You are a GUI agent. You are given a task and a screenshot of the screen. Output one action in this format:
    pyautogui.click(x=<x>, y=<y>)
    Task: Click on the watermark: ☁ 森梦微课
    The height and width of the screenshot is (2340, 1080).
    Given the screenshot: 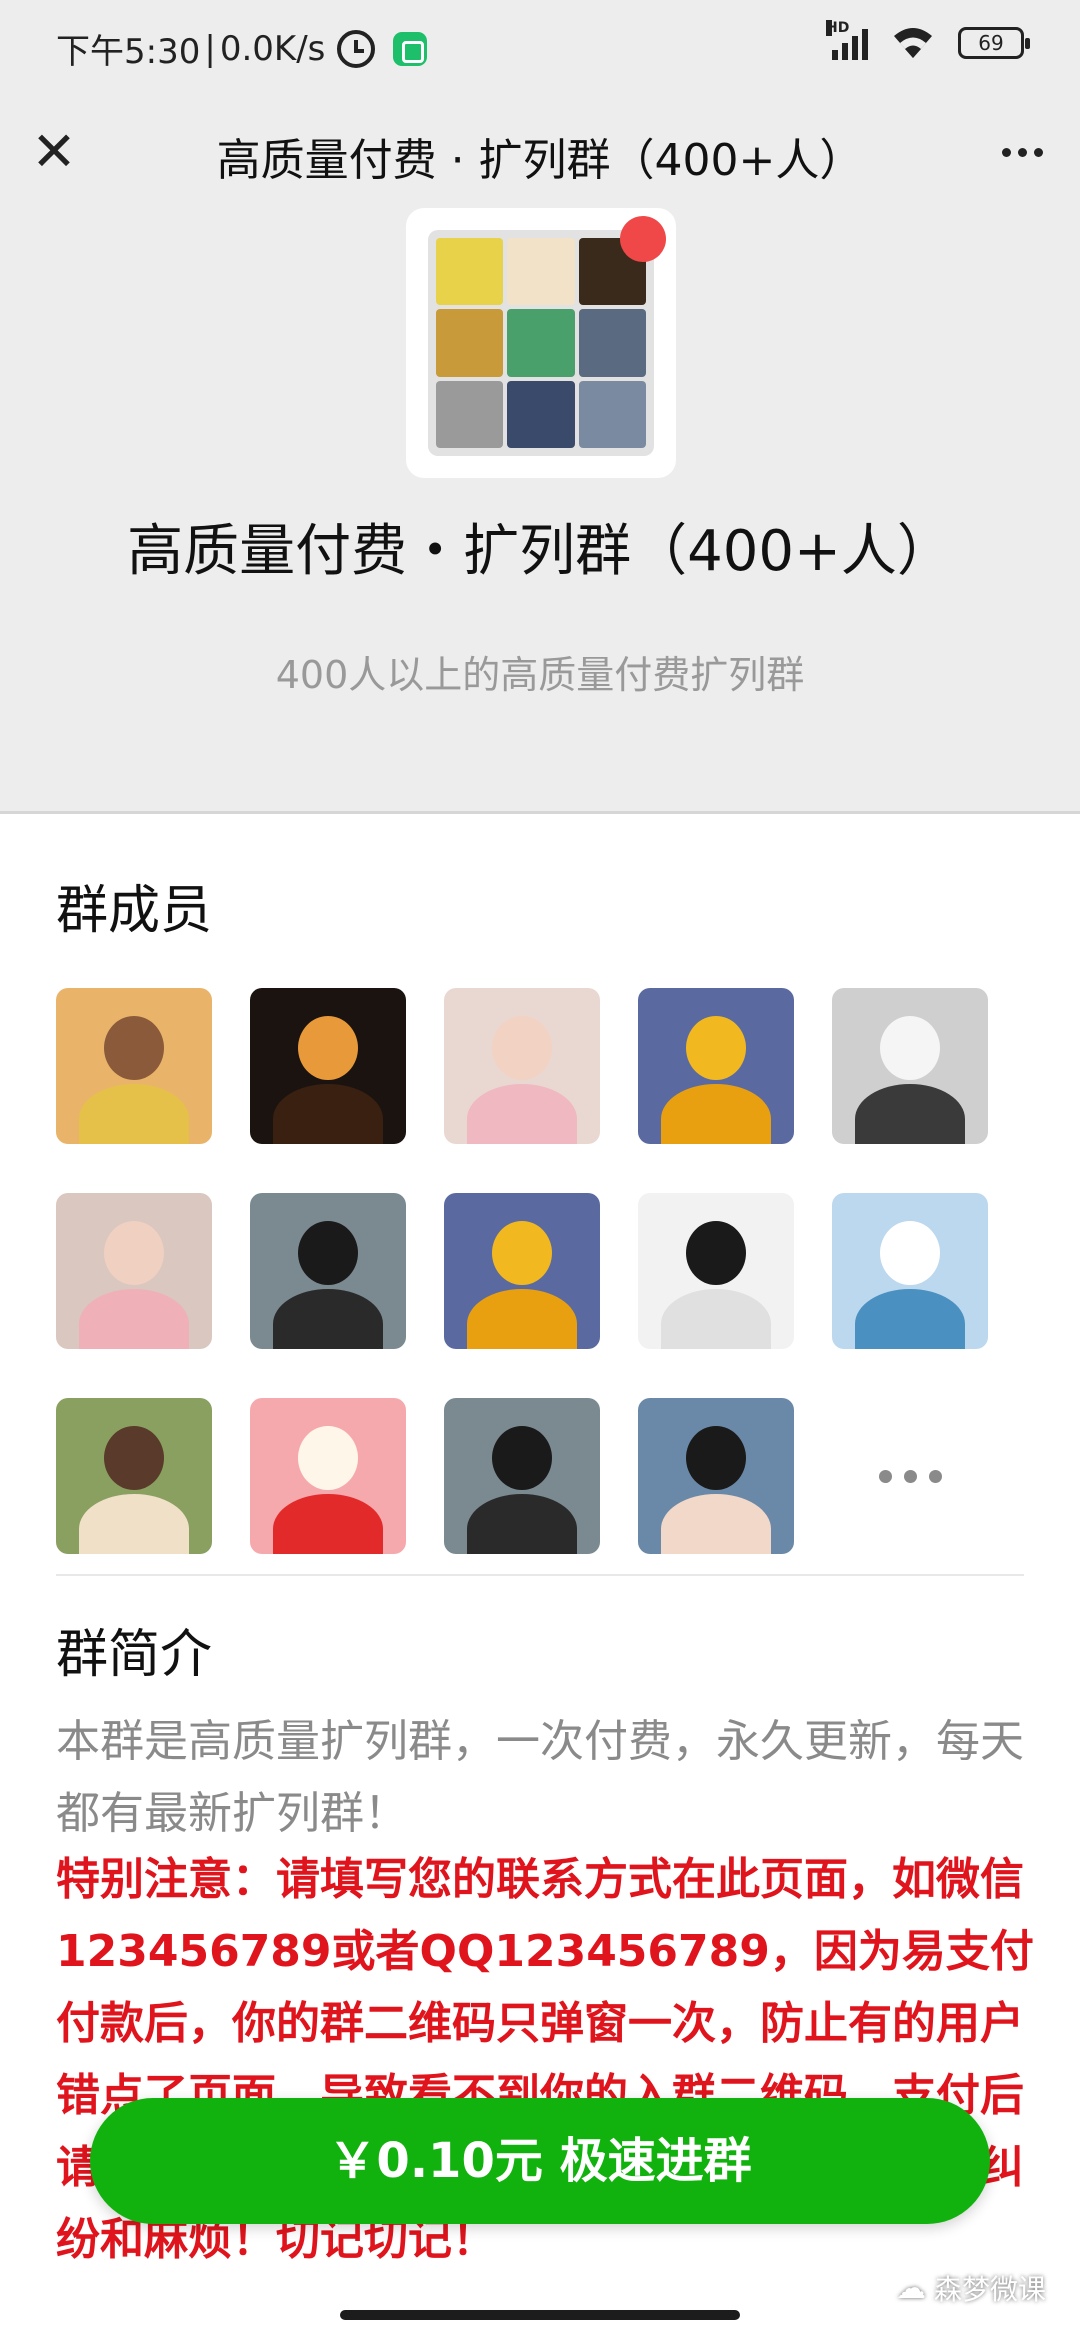 What is the action you would take?
    pyautogui.click(x=971, y=2288)
    